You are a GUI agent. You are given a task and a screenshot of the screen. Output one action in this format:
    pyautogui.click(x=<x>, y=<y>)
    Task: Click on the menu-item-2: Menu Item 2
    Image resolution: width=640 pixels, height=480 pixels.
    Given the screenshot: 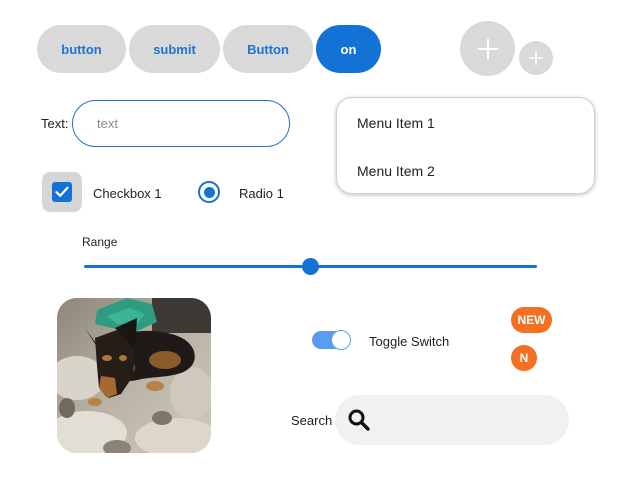 What is the action you would take?
    pyautogui.click(x=396, y=171)
    